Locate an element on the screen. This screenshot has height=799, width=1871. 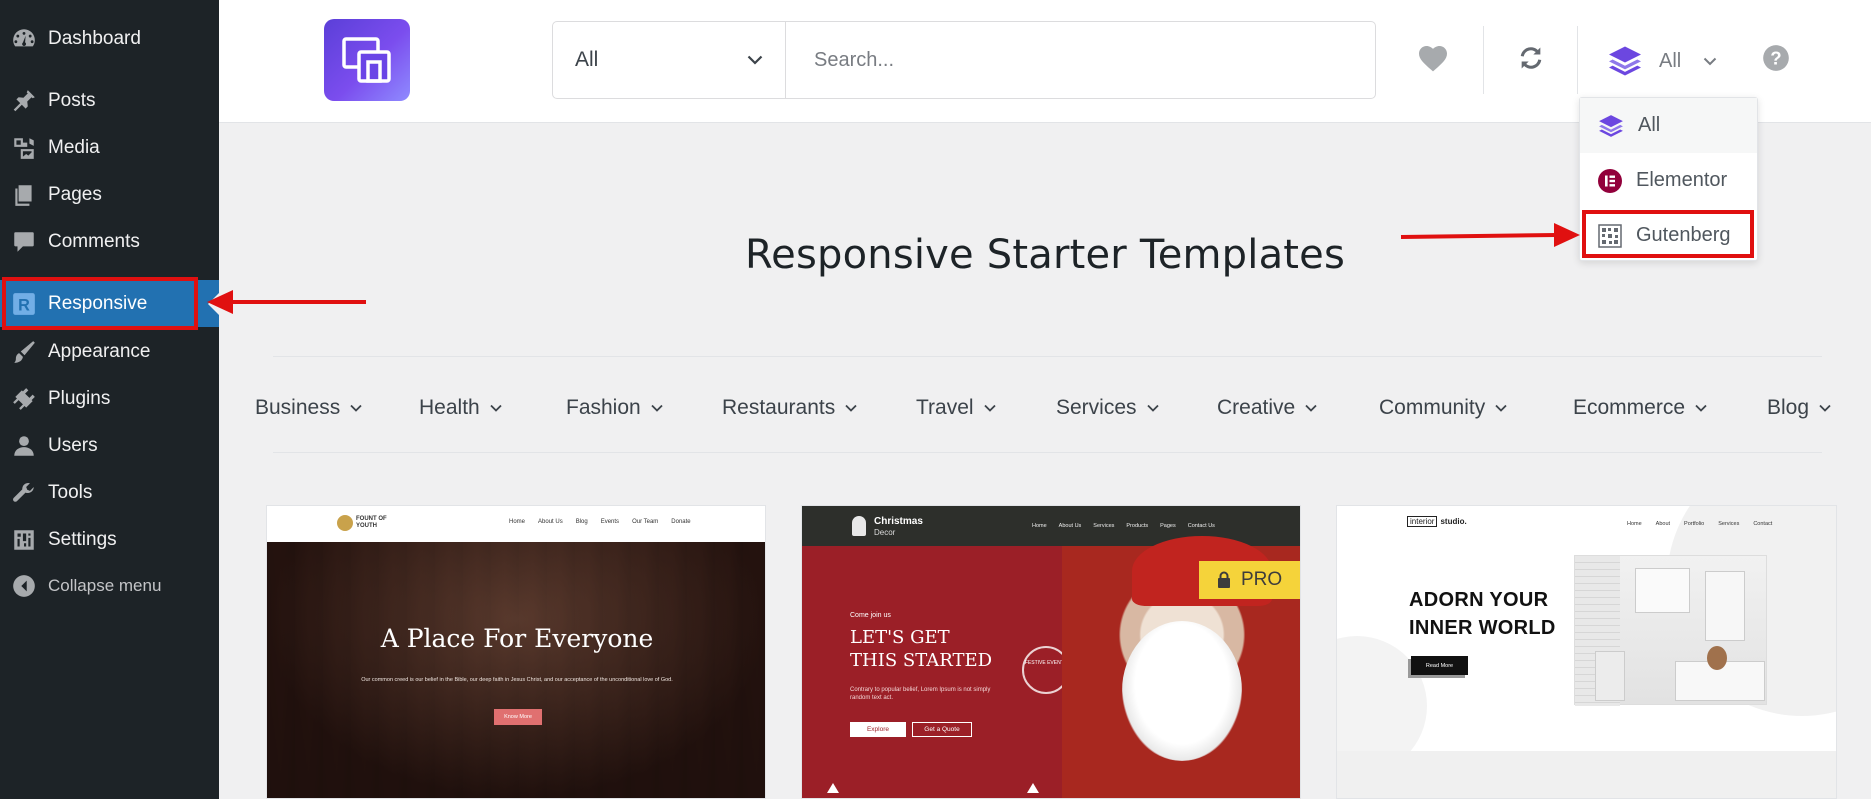
builder-option-gutenberg: Gutenberg is located at coordinates (1668, 235).